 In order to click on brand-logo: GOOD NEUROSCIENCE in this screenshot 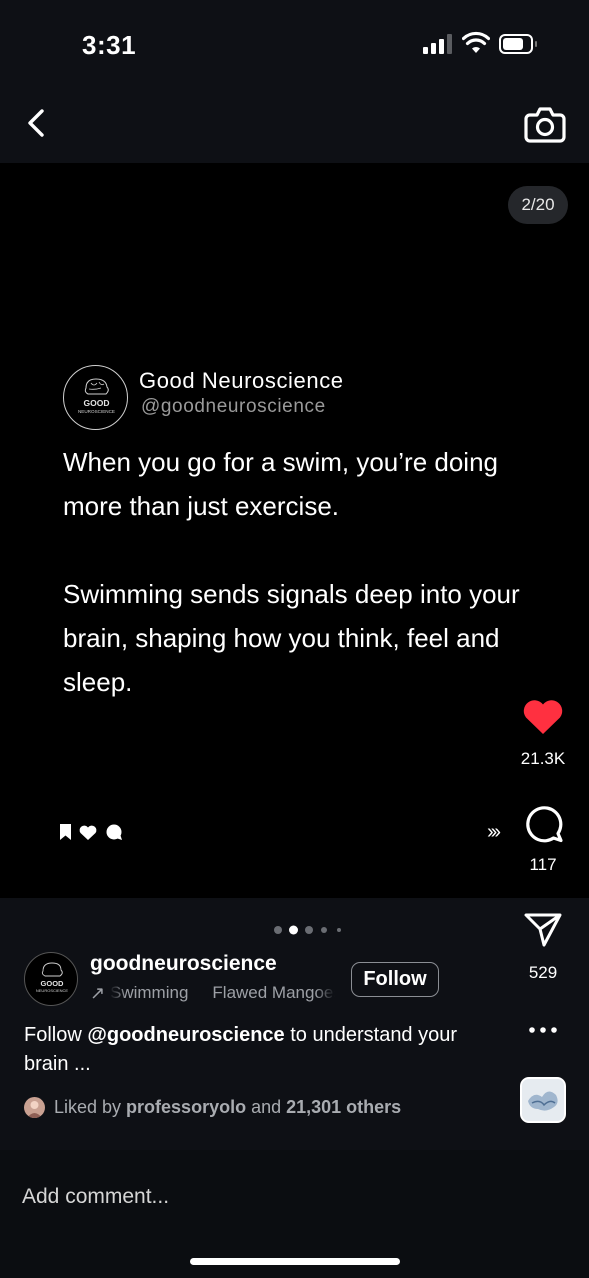, I will do `click(95, 397)`.